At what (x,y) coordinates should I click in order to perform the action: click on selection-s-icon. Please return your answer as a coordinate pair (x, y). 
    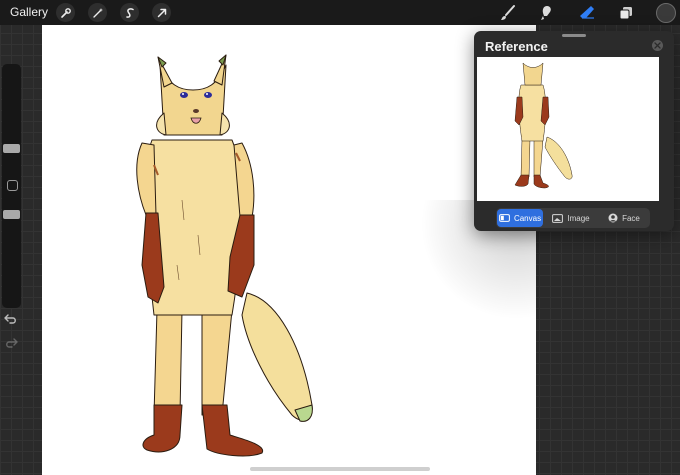
    Looking at the image, I should click on (129, 12).